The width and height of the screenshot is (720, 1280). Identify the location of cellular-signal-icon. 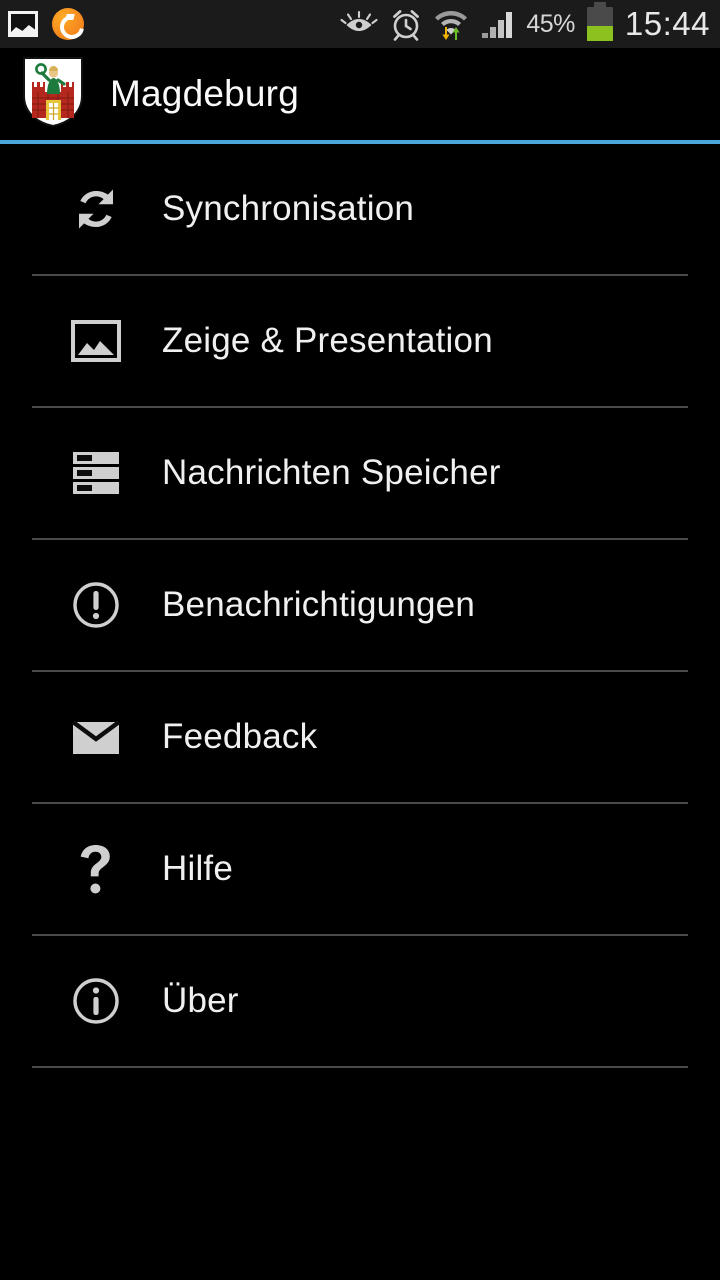
(497, 24).